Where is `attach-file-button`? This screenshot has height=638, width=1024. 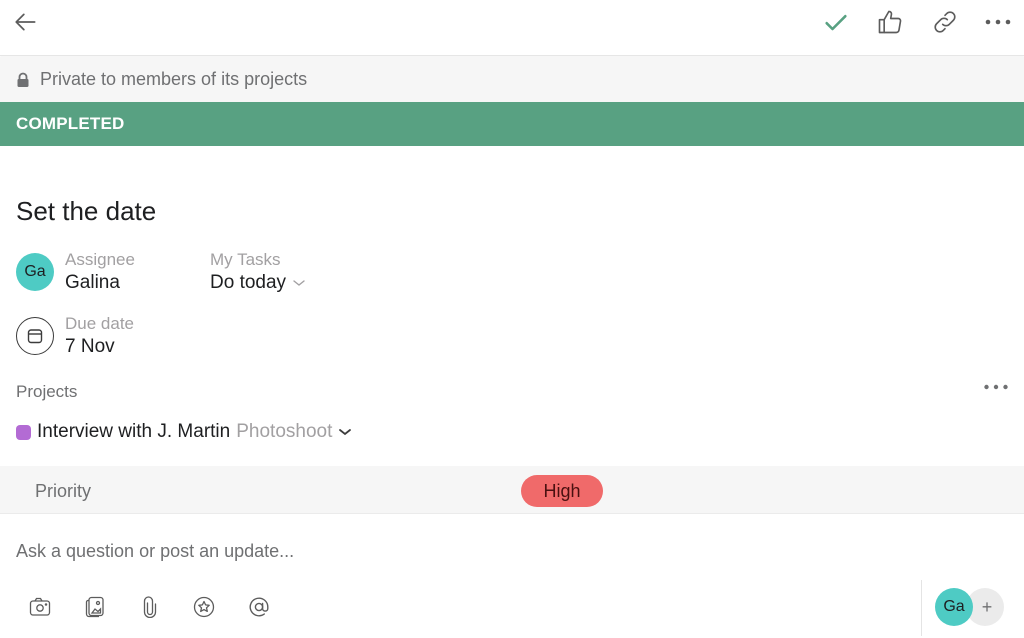 attach-file-button is located at coordinates (150, 607).